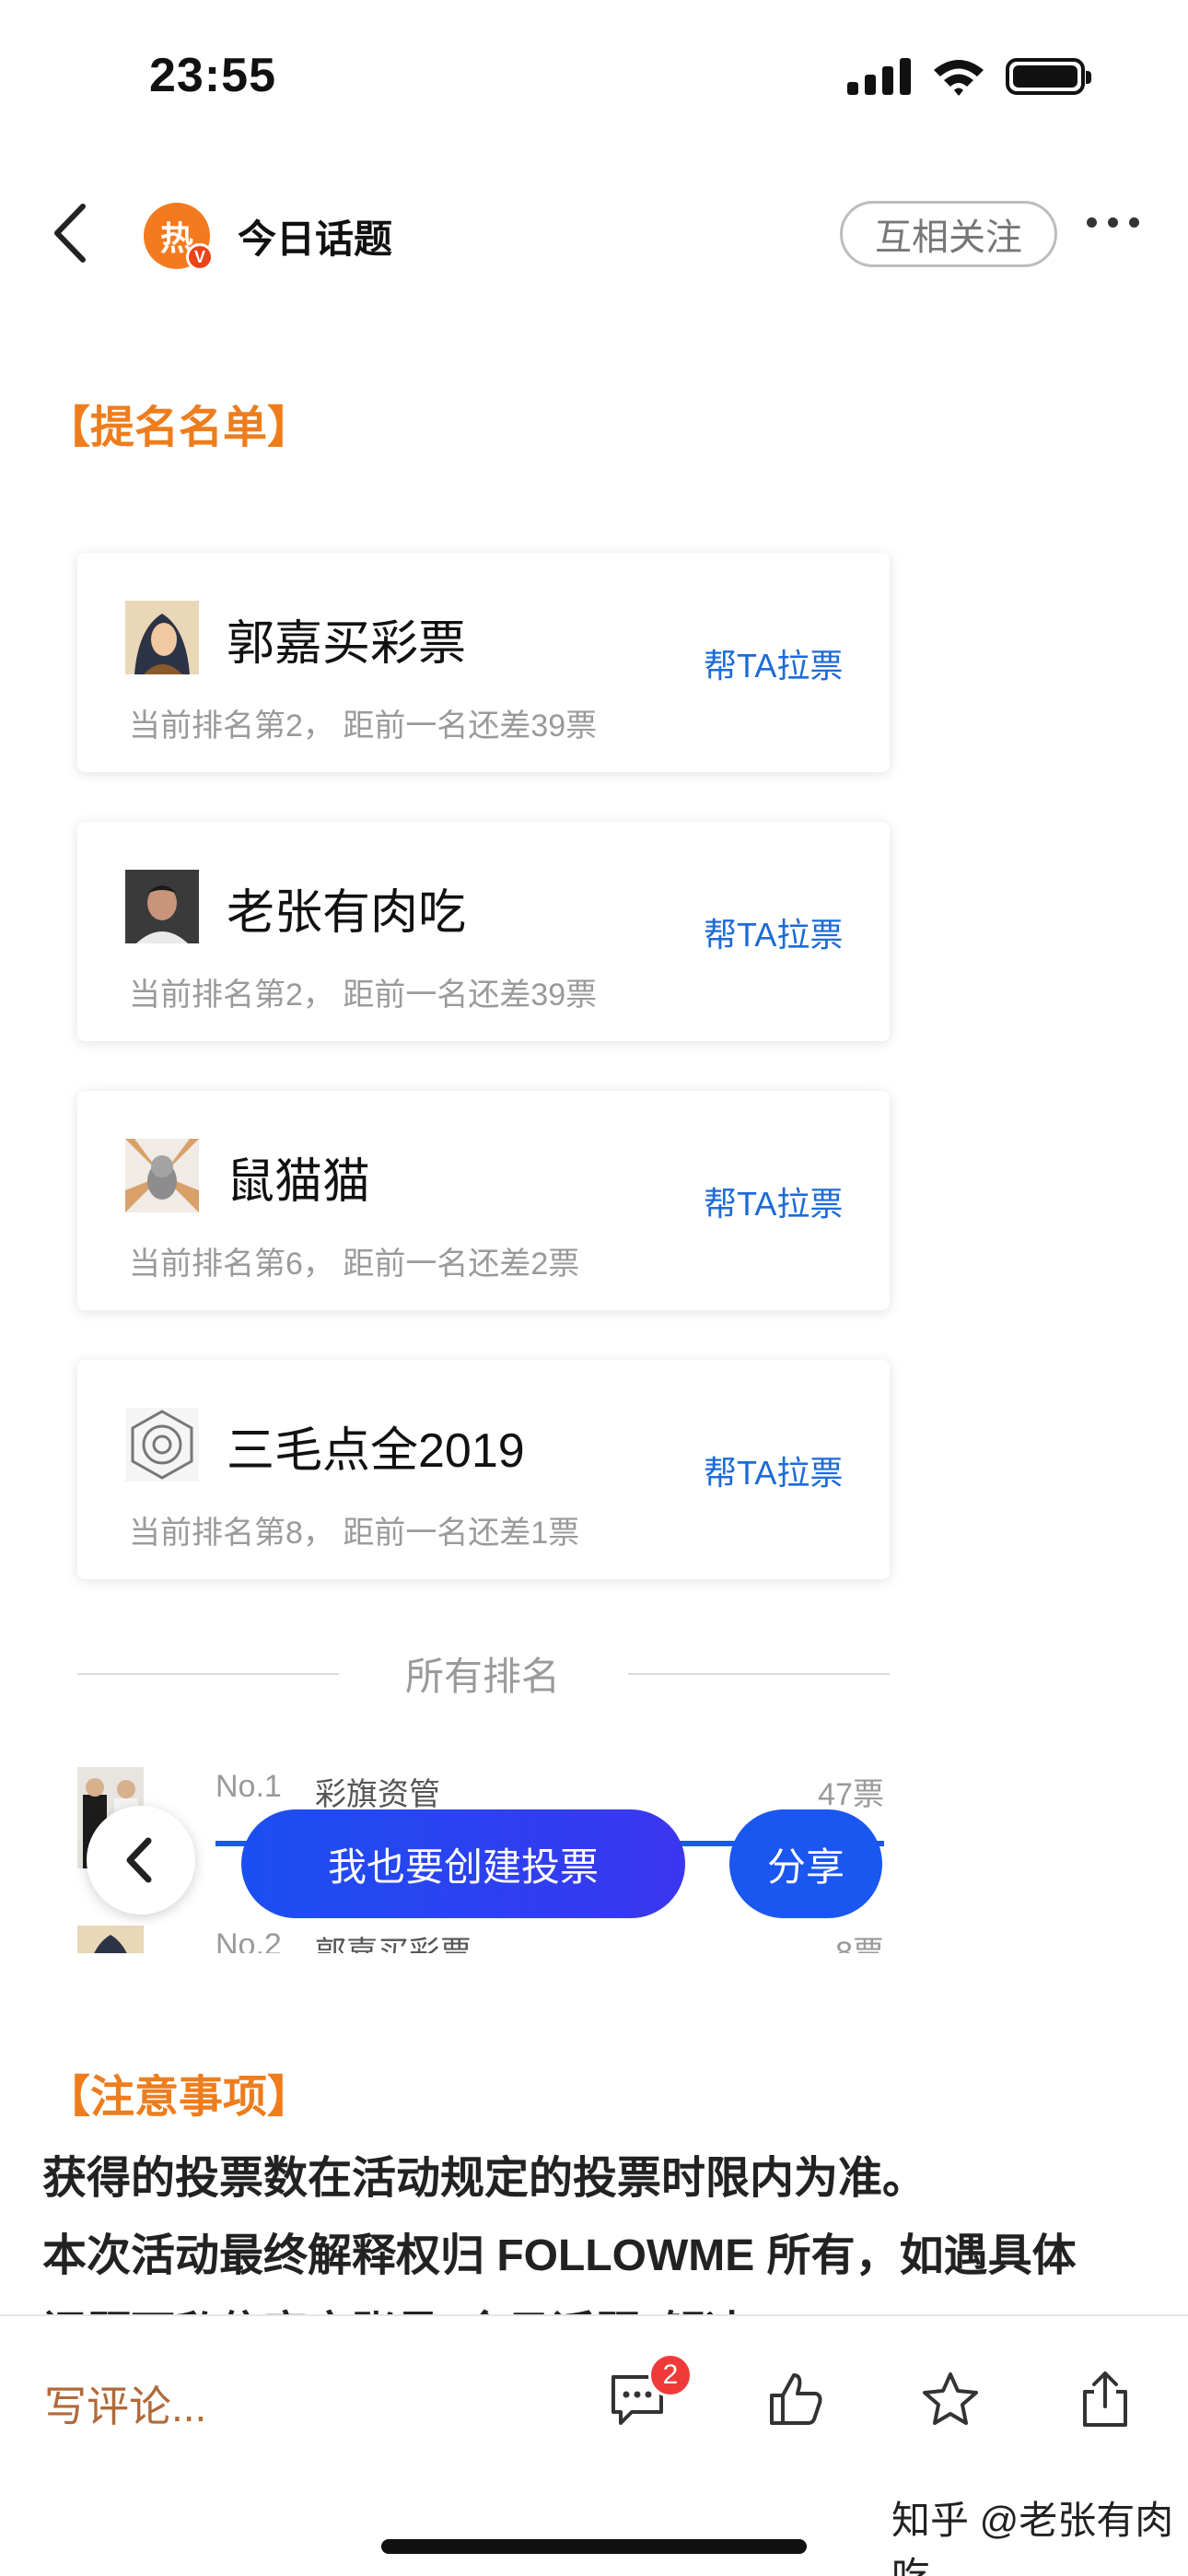 The height and width of the screenshot is (2576, 1188). What do you see at coordinates (1032, 2537) in the screenshot?
I see `watermark: 知乎 @老张有肉吃` at bounding box center [1032, 2537].